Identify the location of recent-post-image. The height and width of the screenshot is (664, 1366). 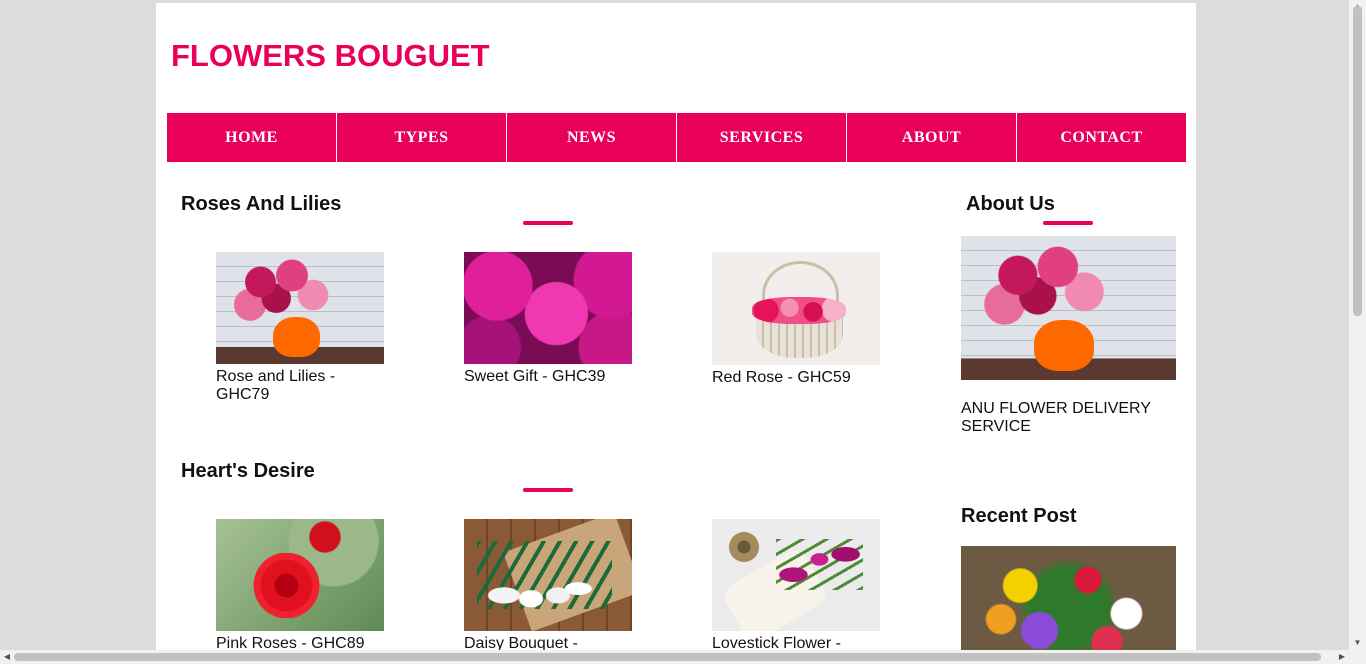
(1068, 605).